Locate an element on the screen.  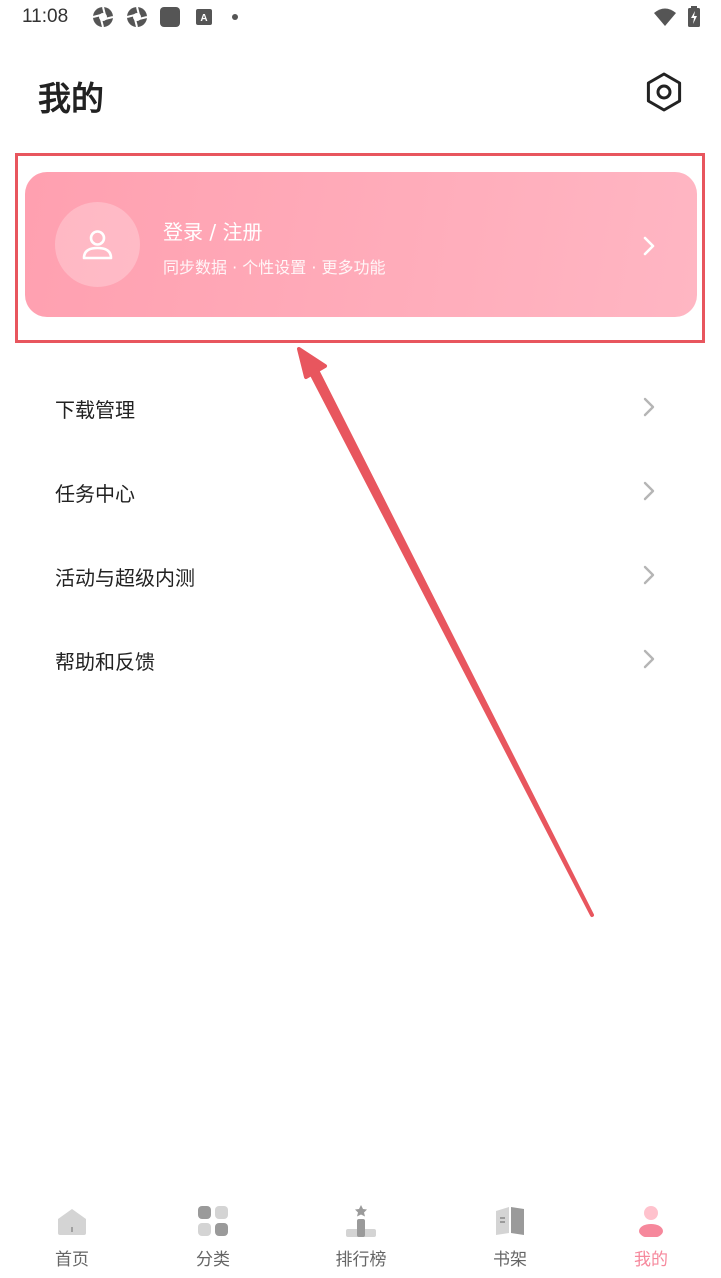
svg-text: A is located at coordinates (203, 18).